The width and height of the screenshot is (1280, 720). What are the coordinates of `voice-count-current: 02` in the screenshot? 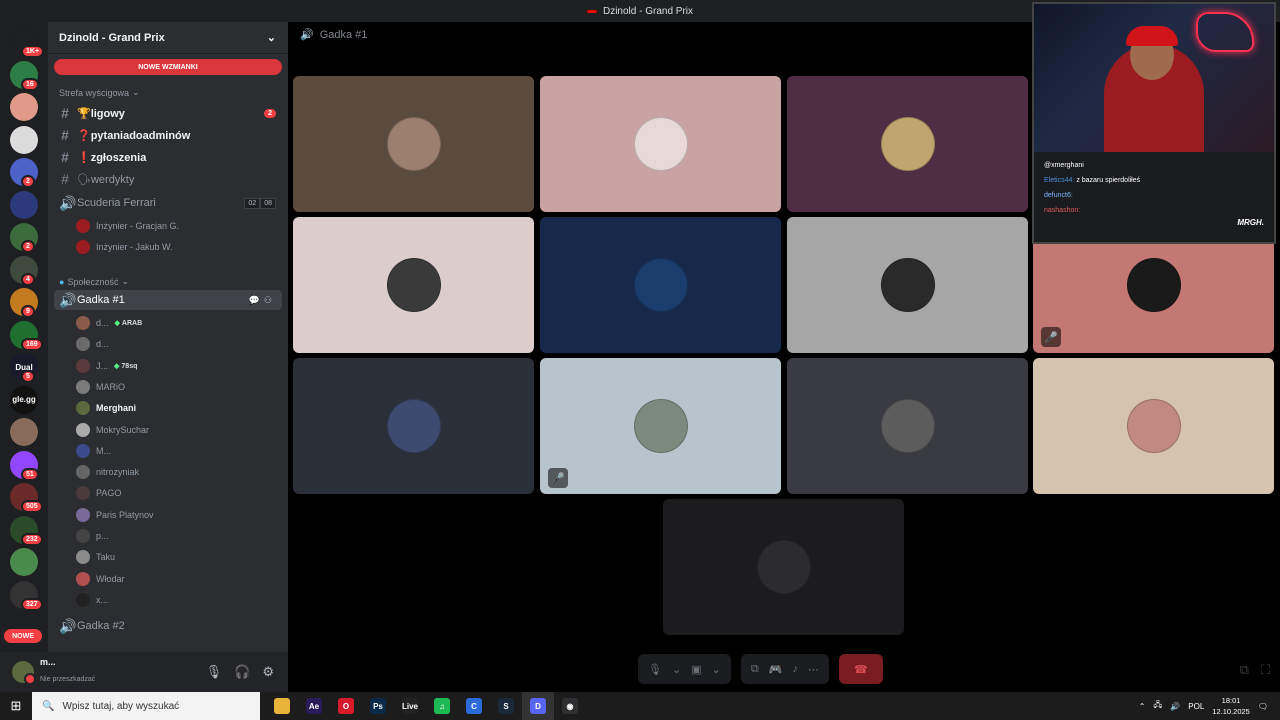 It's located at (252, 203).